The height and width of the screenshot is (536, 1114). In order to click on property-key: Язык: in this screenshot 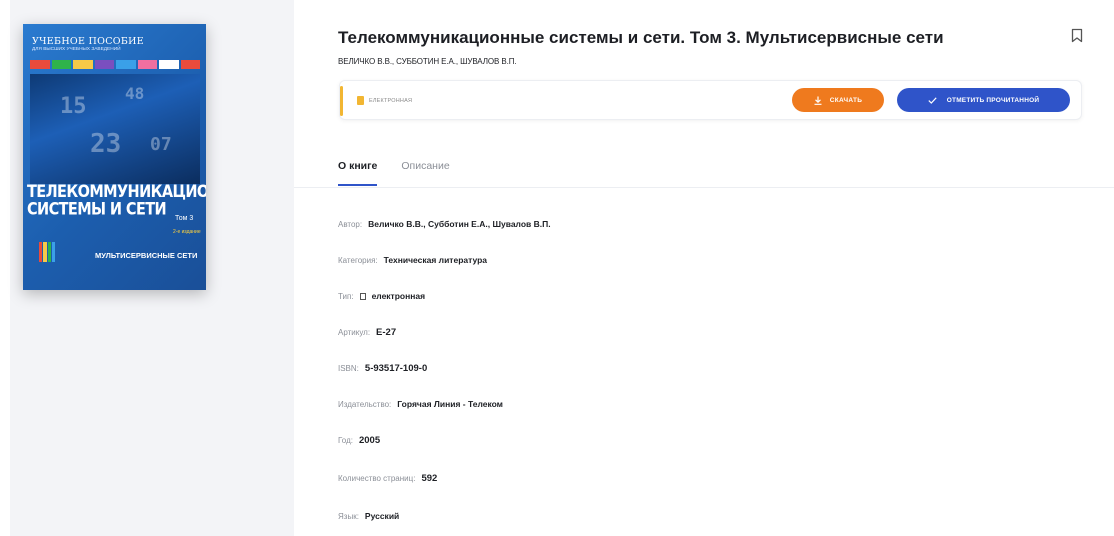, I will do `click(348, 516)`.